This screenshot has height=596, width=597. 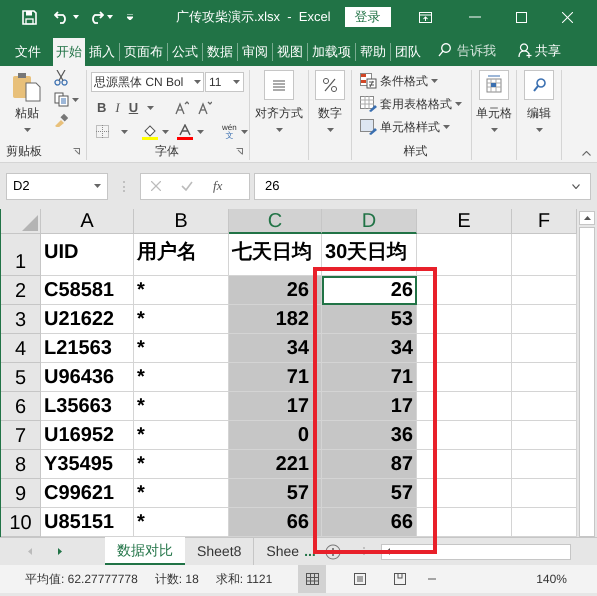 What do you see at coordinates (474, 17) in the screenshot?
I see `minimize-icon` at bounding box center [474, 17].